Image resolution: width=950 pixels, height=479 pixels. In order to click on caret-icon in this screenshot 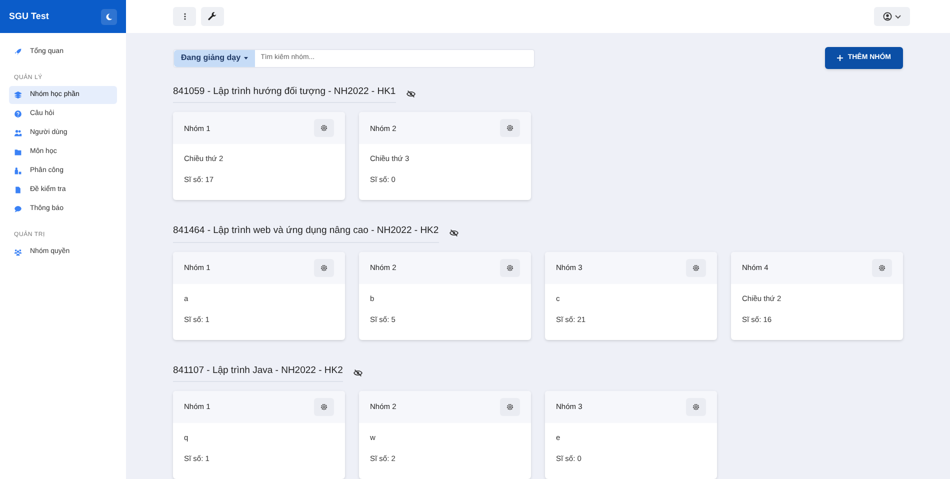, I will do `click(246, 58)`.